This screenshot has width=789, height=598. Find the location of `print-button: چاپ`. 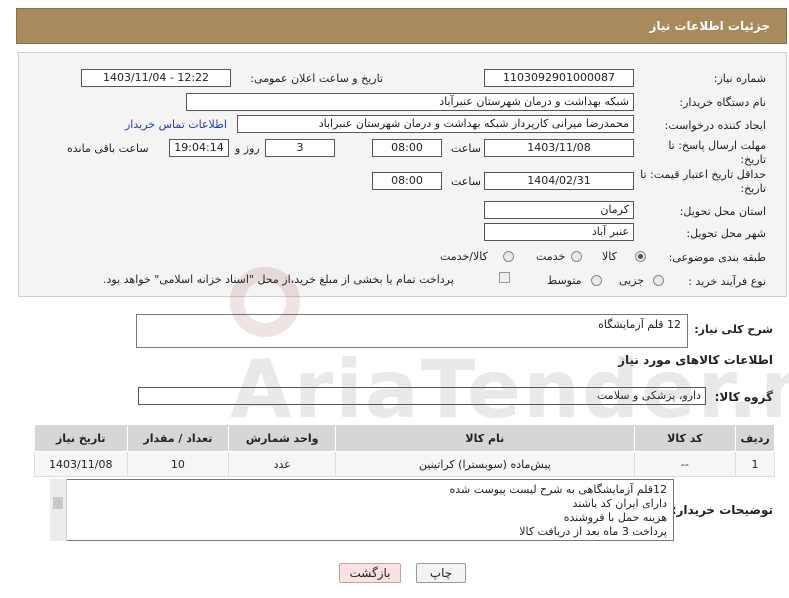

print-button: چاپ is located at coordinates (441, 573).